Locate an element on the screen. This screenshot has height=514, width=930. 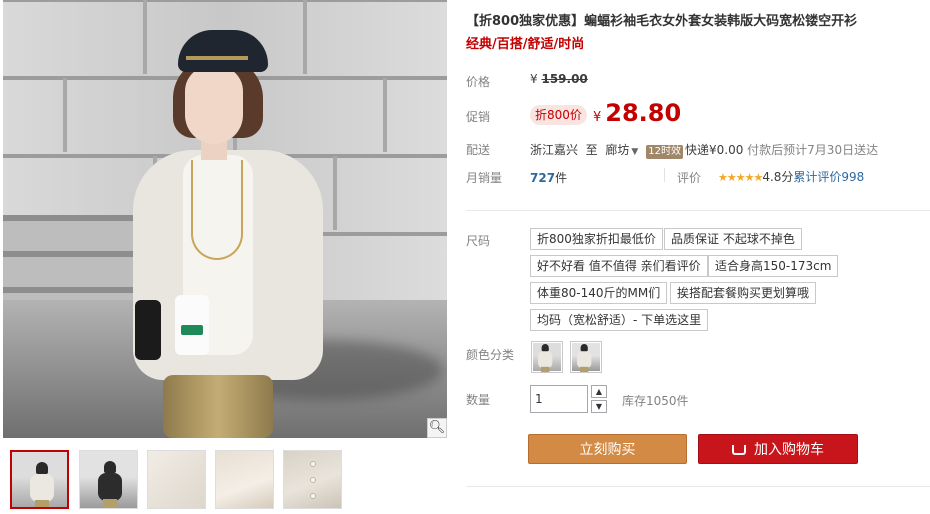
size-option-5: 体重80-140斤的MM们 is located at coordinates (599, 293).